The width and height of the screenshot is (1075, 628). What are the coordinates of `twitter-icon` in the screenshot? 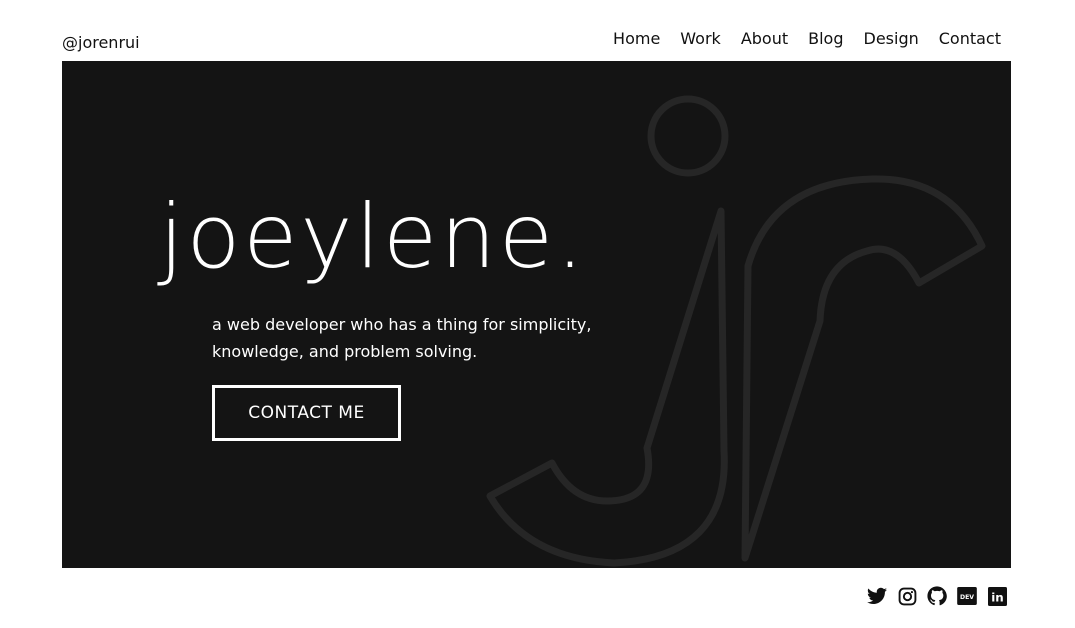 It's located at (877, 595).